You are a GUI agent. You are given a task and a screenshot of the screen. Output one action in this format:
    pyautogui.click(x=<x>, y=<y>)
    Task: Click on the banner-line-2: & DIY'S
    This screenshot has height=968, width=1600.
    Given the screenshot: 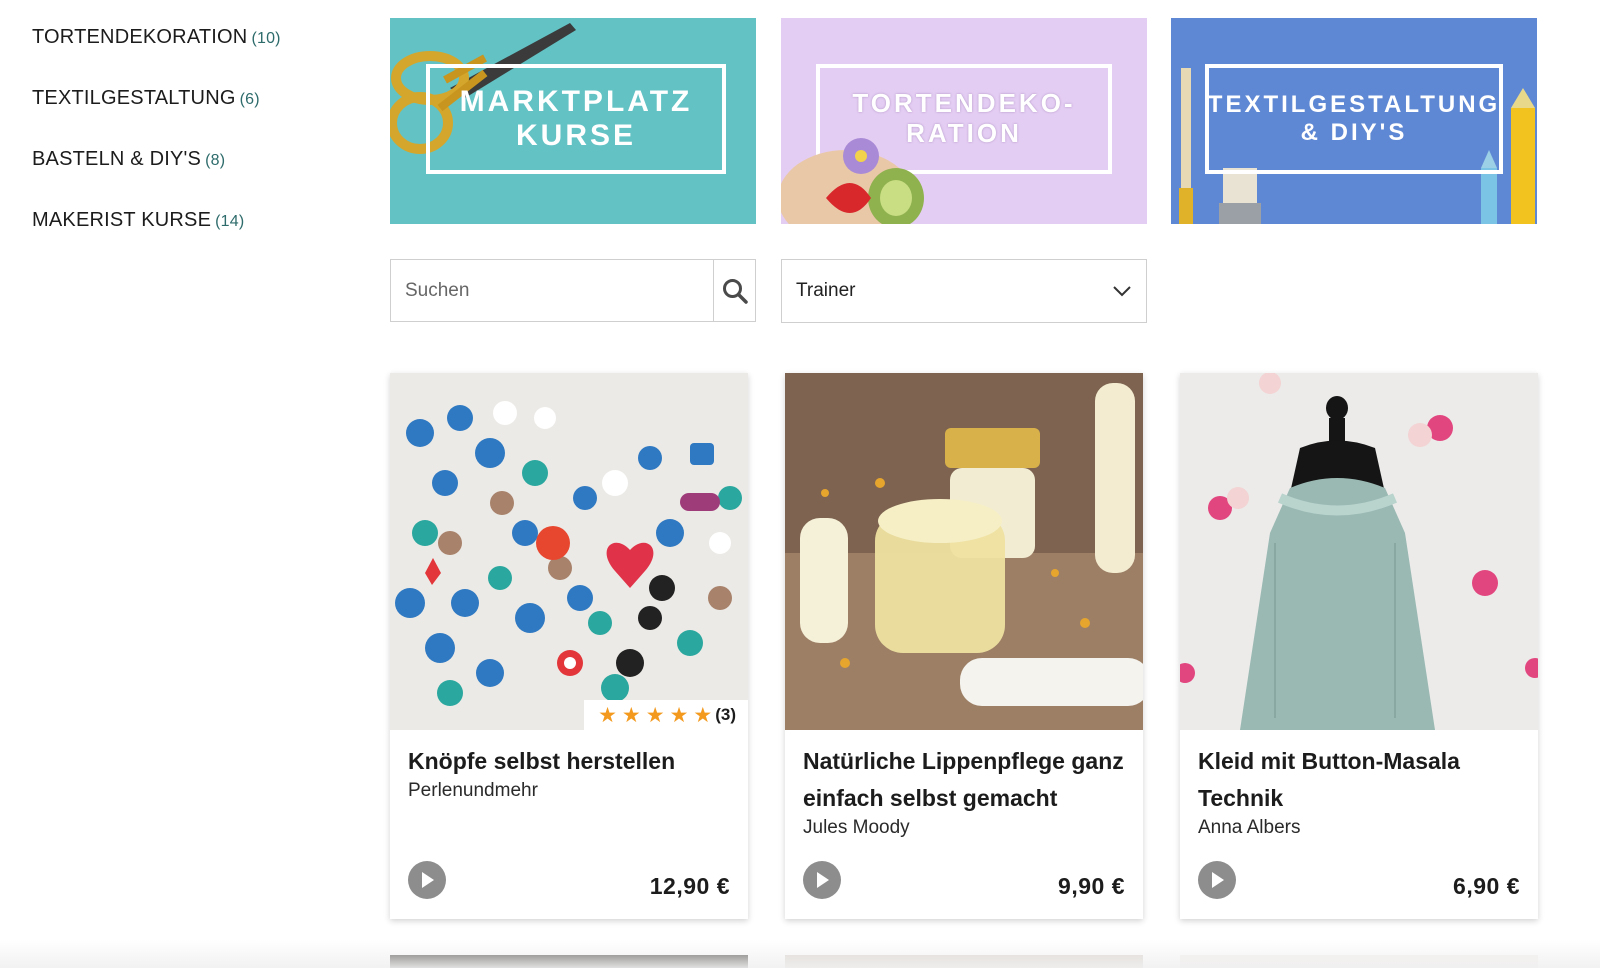 What is the action you would take?
    pyautogui.click(x=1354, y=132)
    